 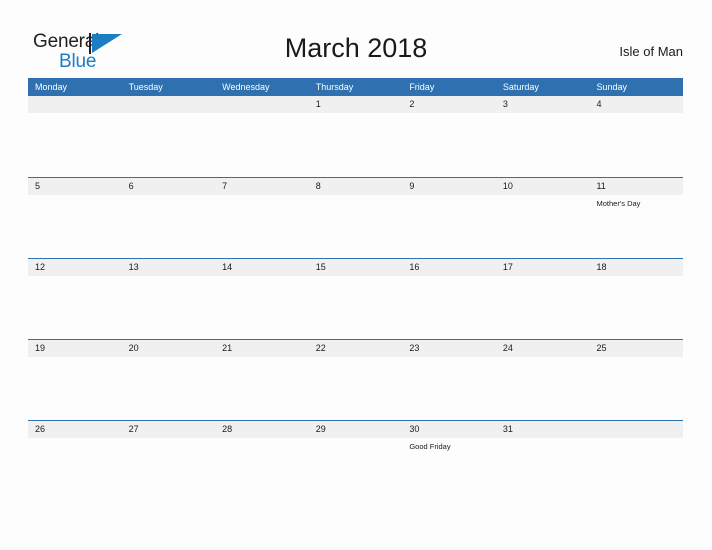 I want to click on calendar-day-cell: 22, so click(x=356, y=379).